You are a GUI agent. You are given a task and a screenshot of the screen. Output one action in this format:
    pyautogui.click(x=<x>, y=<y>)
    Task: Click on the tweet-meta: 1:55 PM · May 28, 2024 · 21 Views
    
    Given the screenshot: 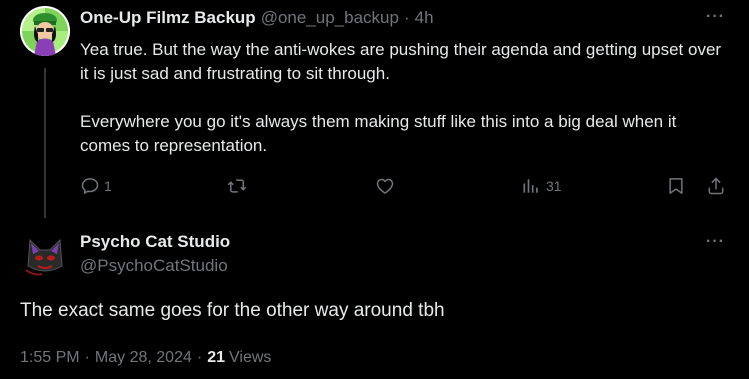 What is the action you would take?
    pyautogui.click(x=145, y=358)
    